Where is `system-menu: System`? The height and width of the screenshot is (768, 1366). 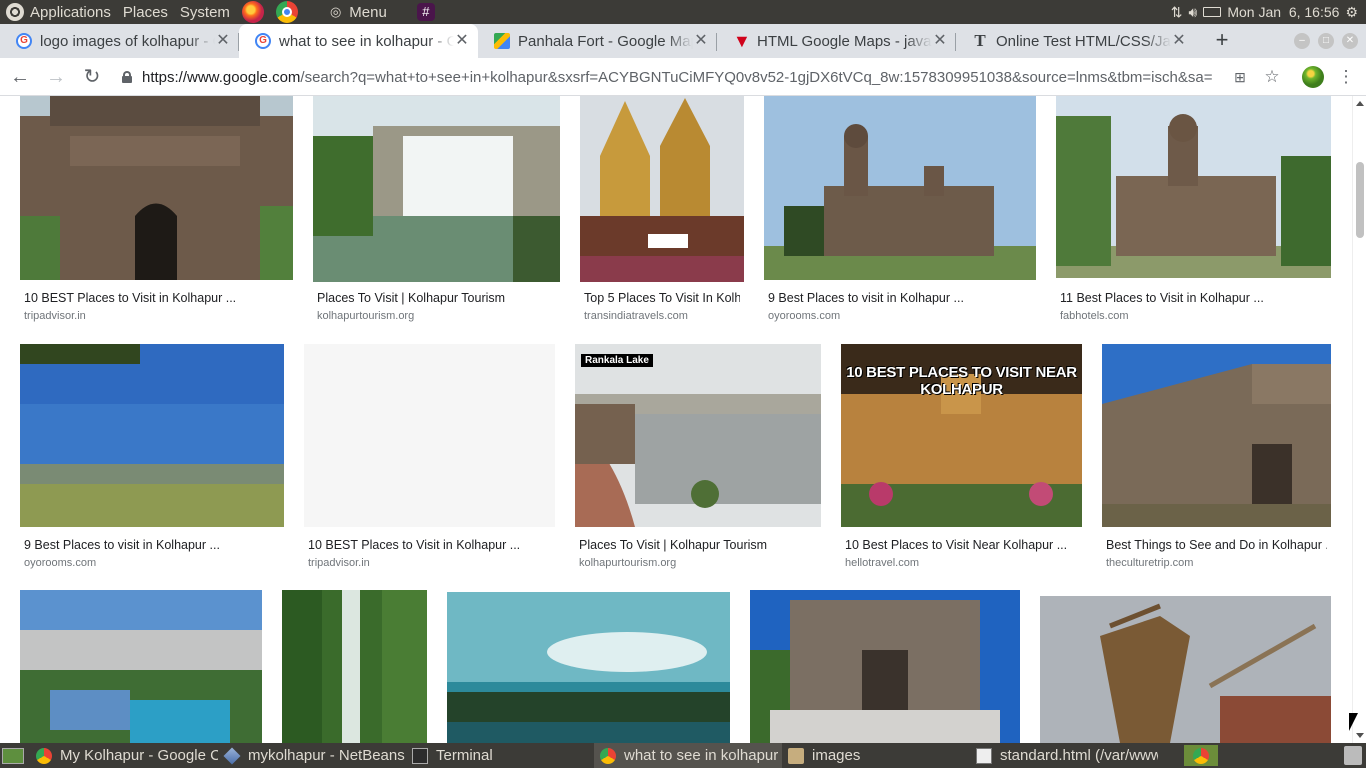
system-menu: System is located at coordinates (205, 12).